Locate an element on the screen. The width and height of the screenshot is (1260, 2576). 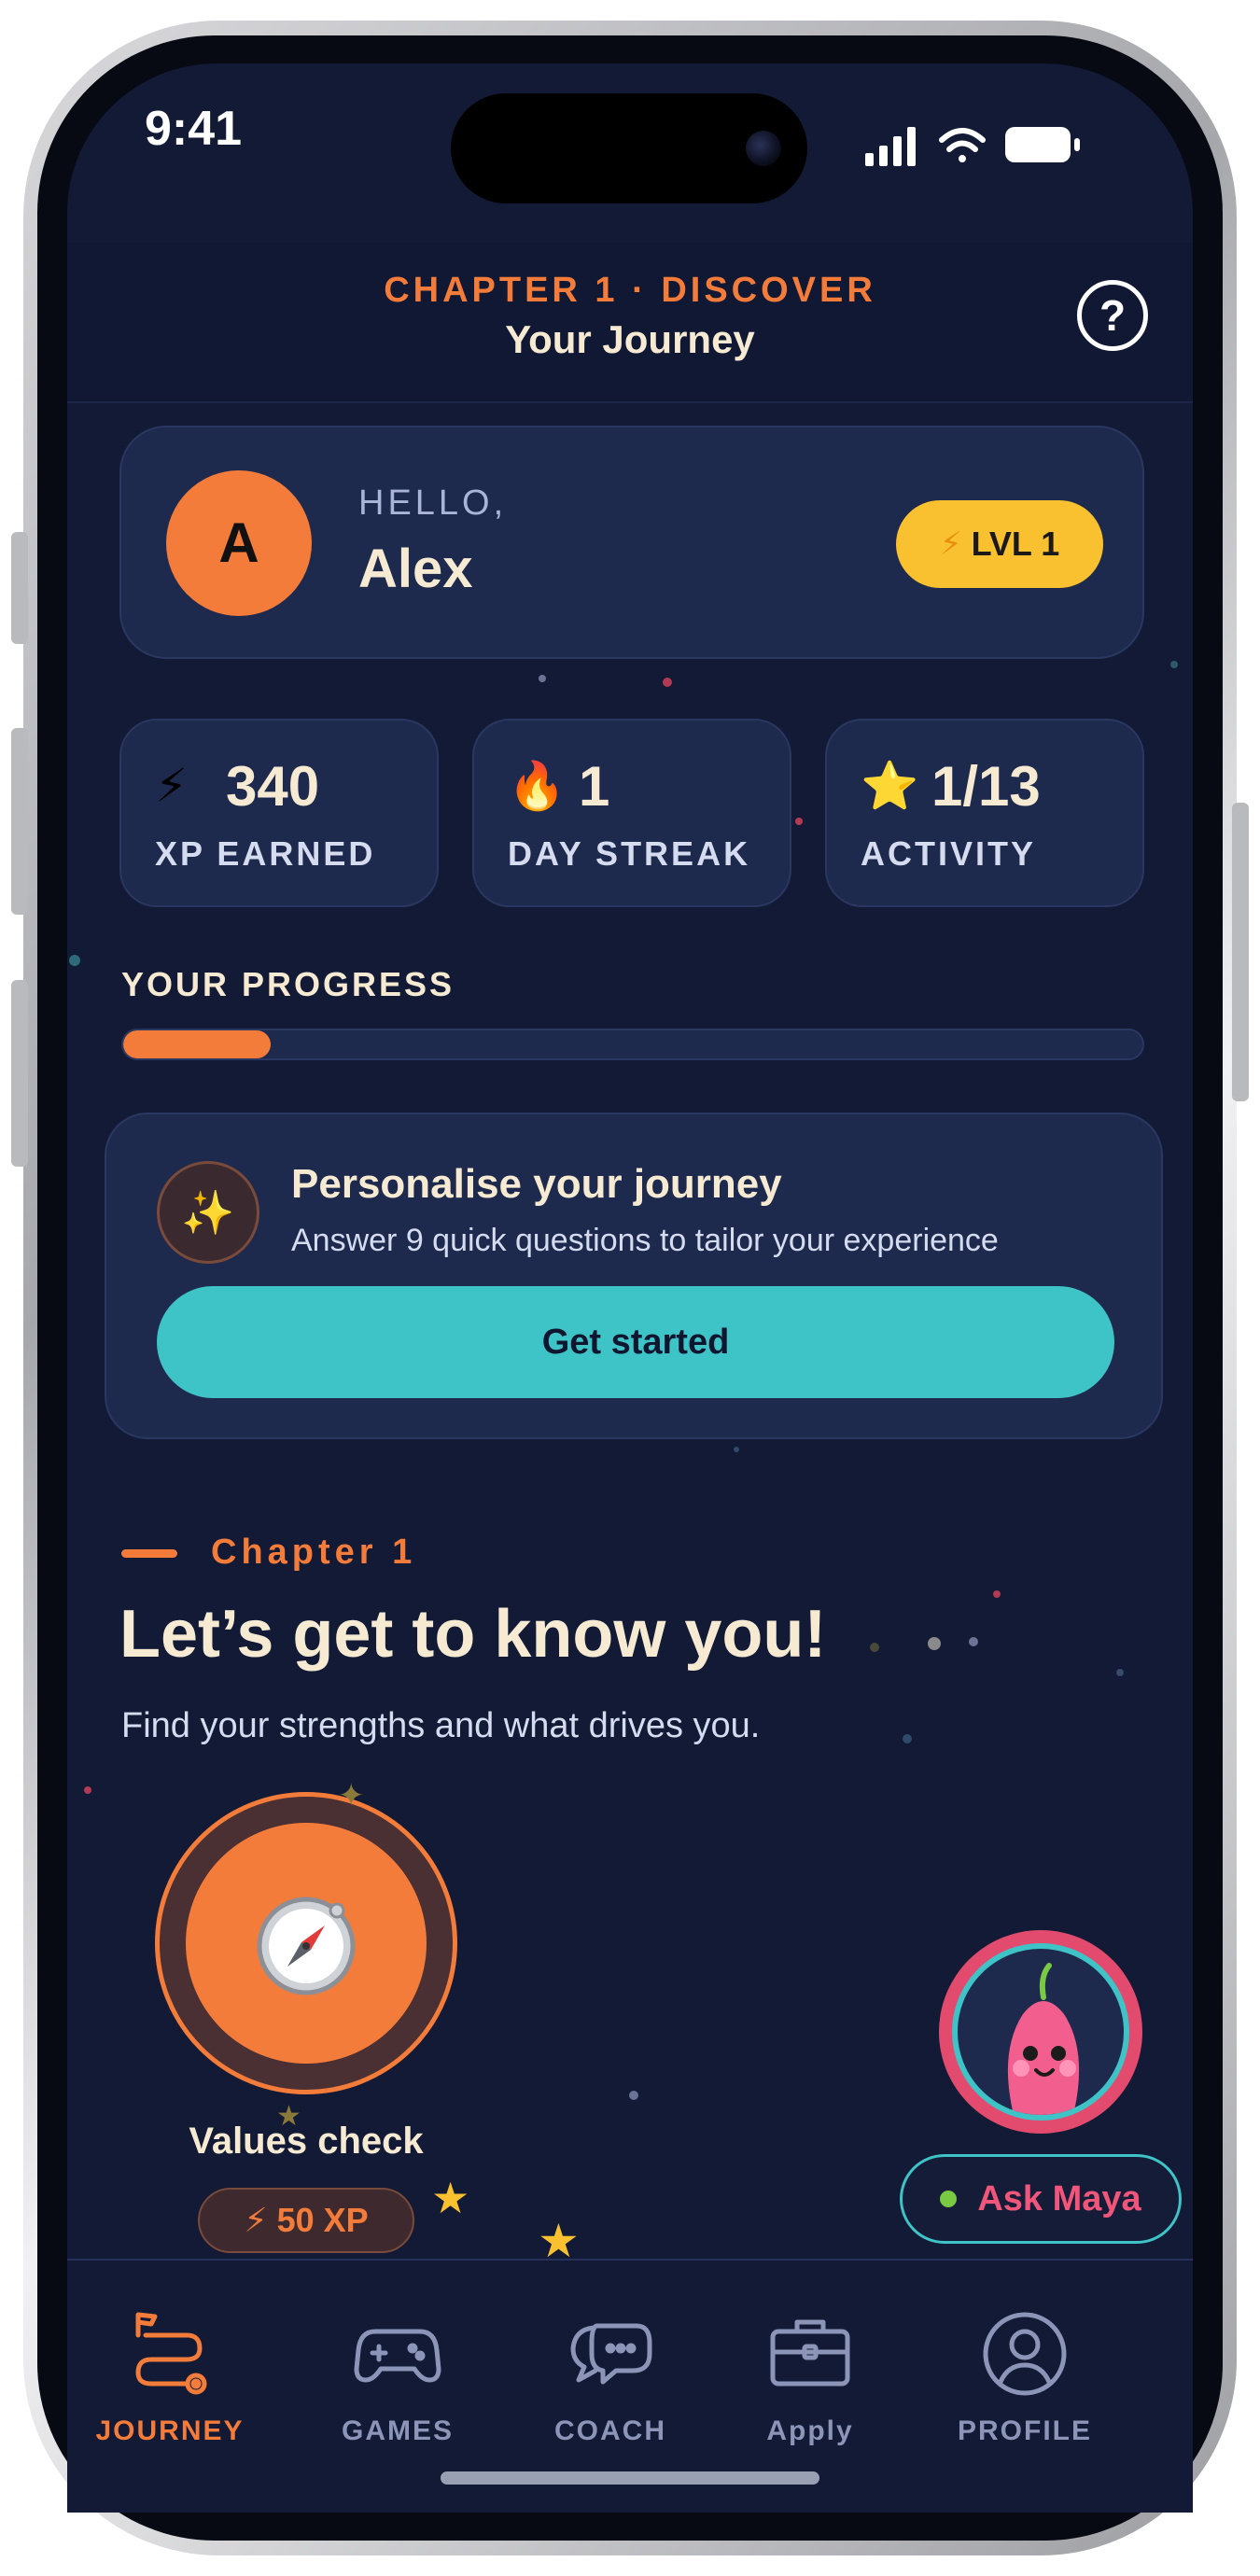
wifi-icon is located at coordinates (962, 145).